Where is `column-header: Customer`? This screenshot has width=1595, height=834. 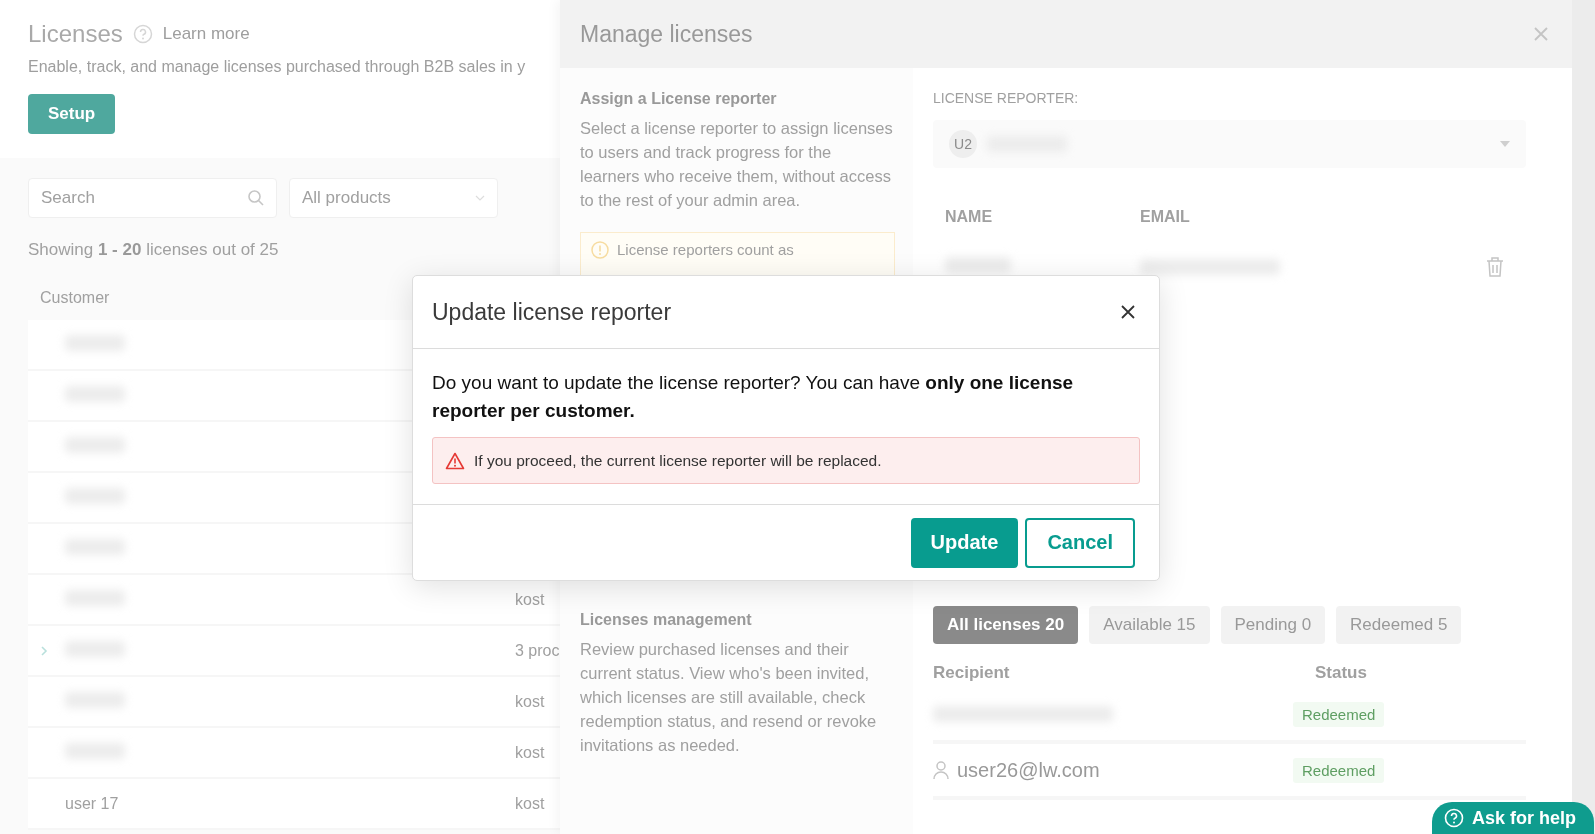
column-header: Customer is located at coordinates (75, 298).